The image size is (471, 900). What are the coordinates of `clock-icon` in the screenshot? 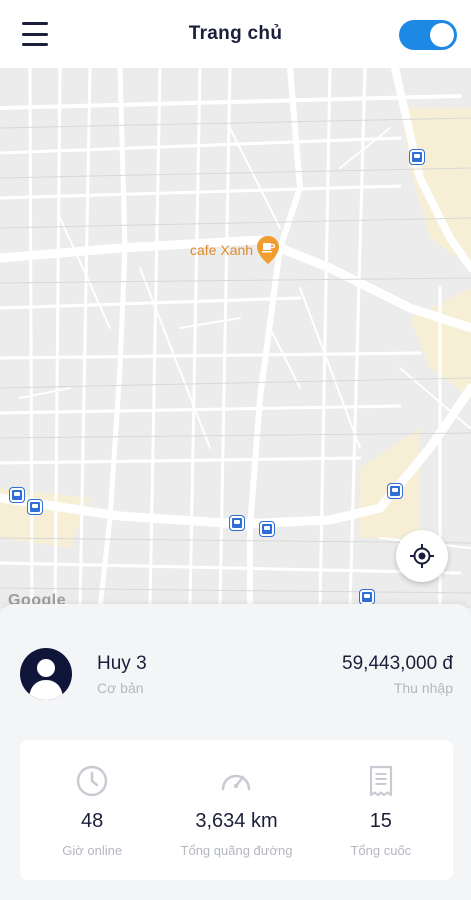 It's located at (92, 781).